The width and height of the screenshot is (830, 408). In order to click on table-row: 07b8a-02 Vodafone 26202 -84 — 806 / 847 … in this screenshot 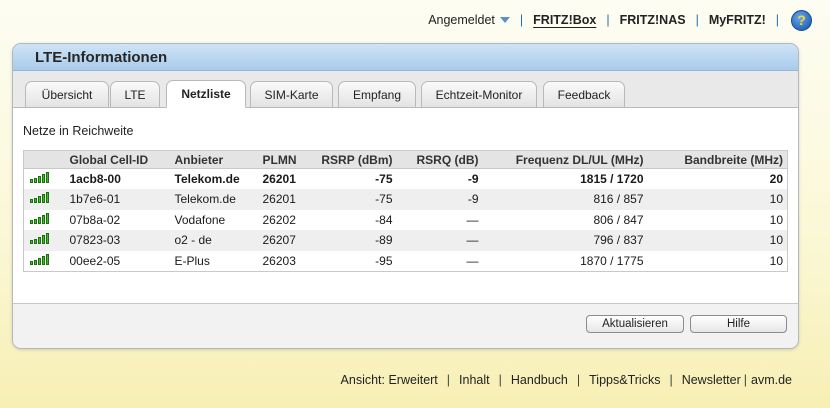, I will do `click(406, 220)`.